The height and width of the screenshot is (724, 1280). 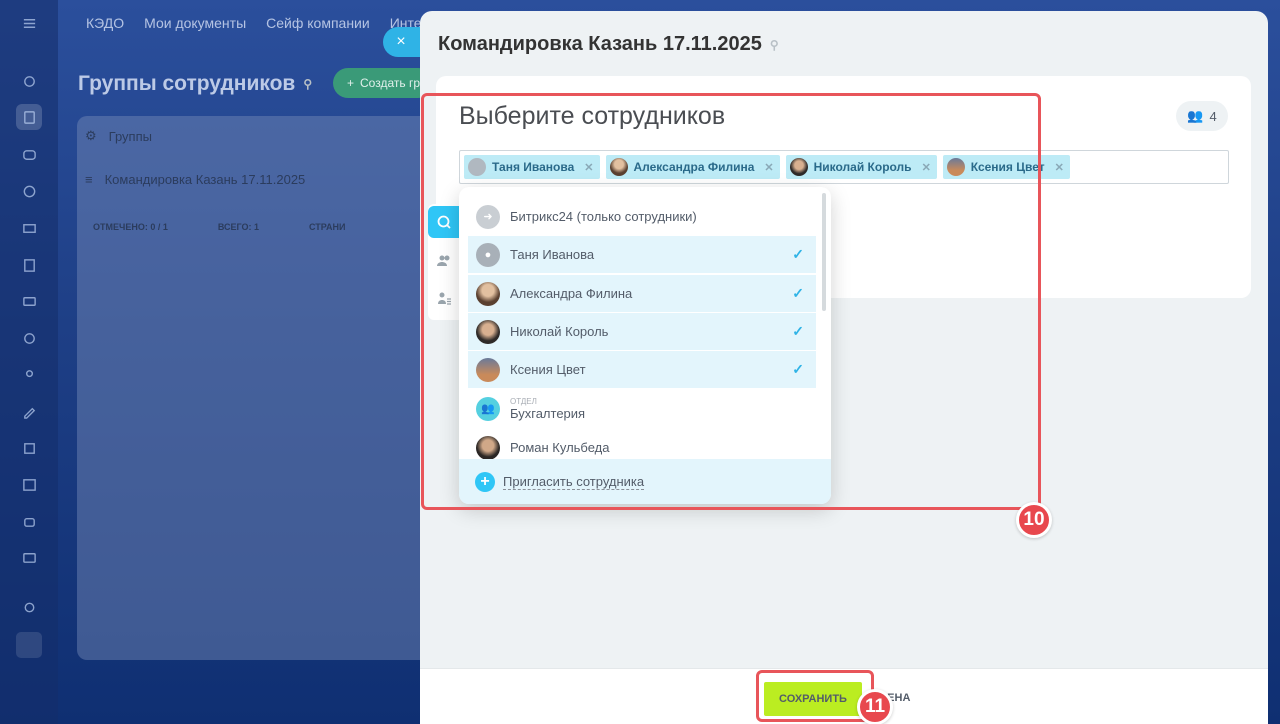 I want to click on remove-icon: ✕, so click(x=1059, y=167).